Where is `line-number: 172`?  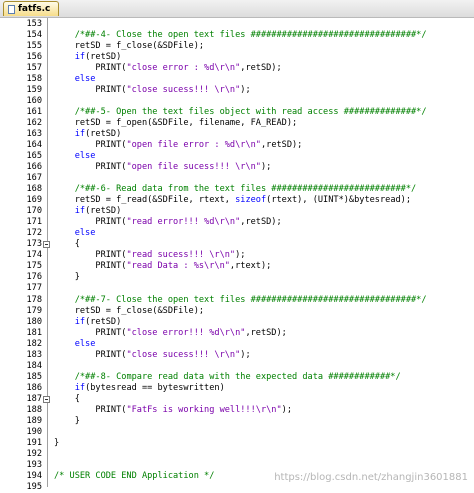
line-number: 172 is located at coordinates (34, 233).